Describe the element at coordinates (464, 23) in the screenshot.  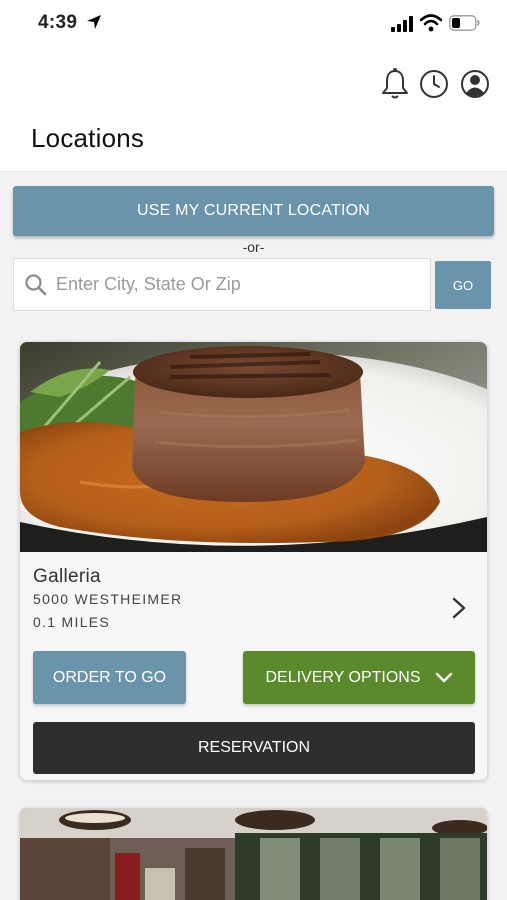
I see `battery-icon` at that location.